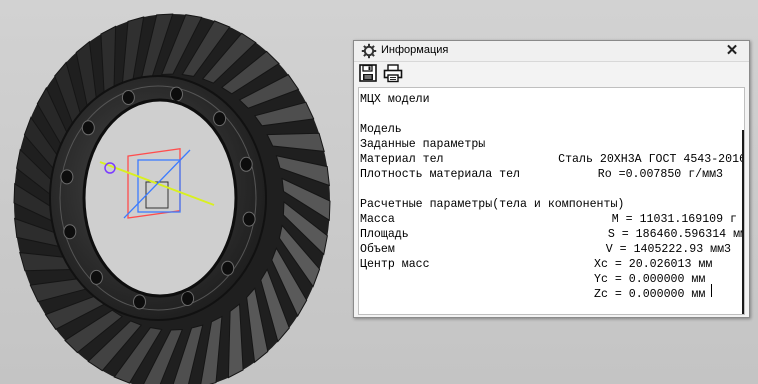  What do you see at coordinates (743, 222) in the screenshot?
I see `vertical-scrollbar` at bounding box center [743, 222].